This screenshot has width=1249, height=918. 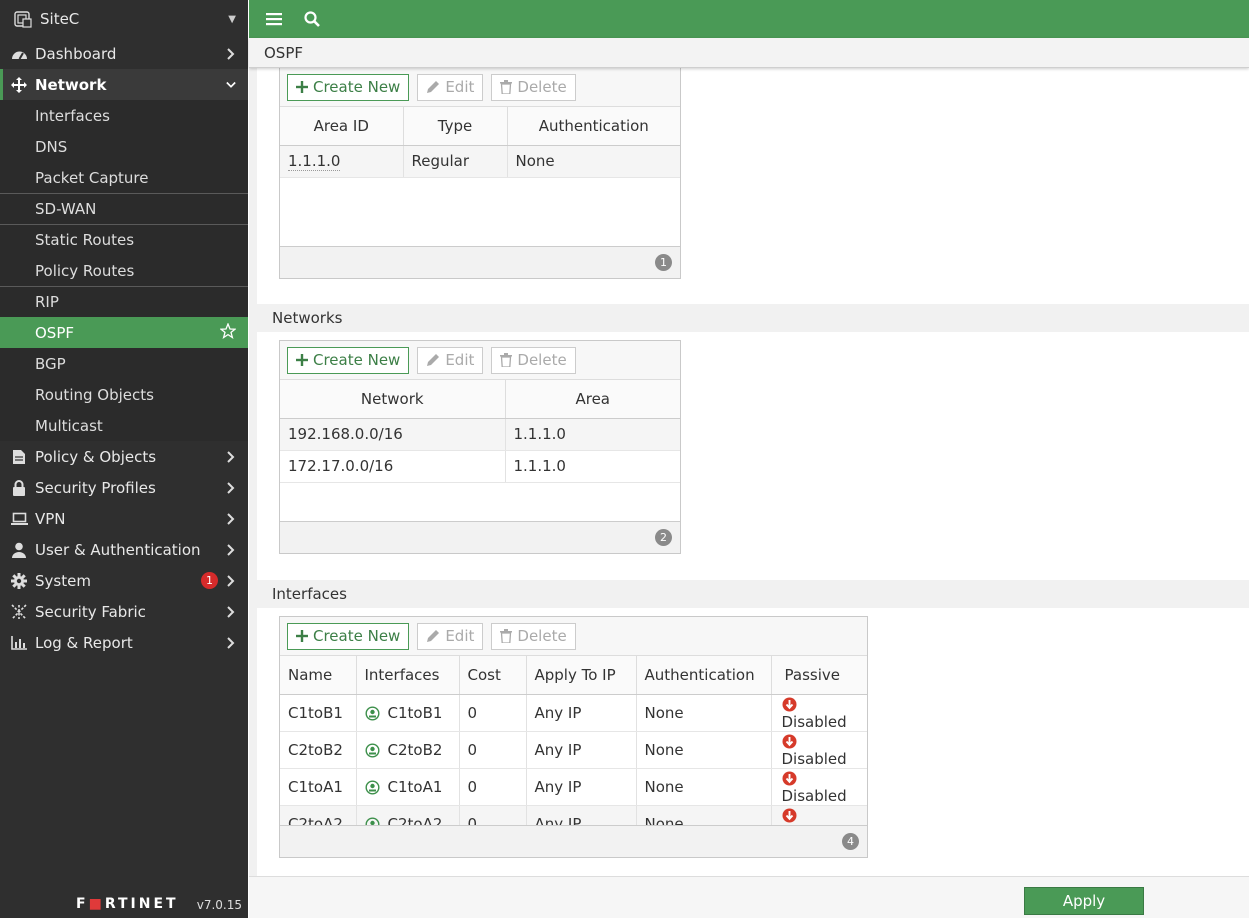 I want to click on column-header: Network, so click(x=393, y=399).